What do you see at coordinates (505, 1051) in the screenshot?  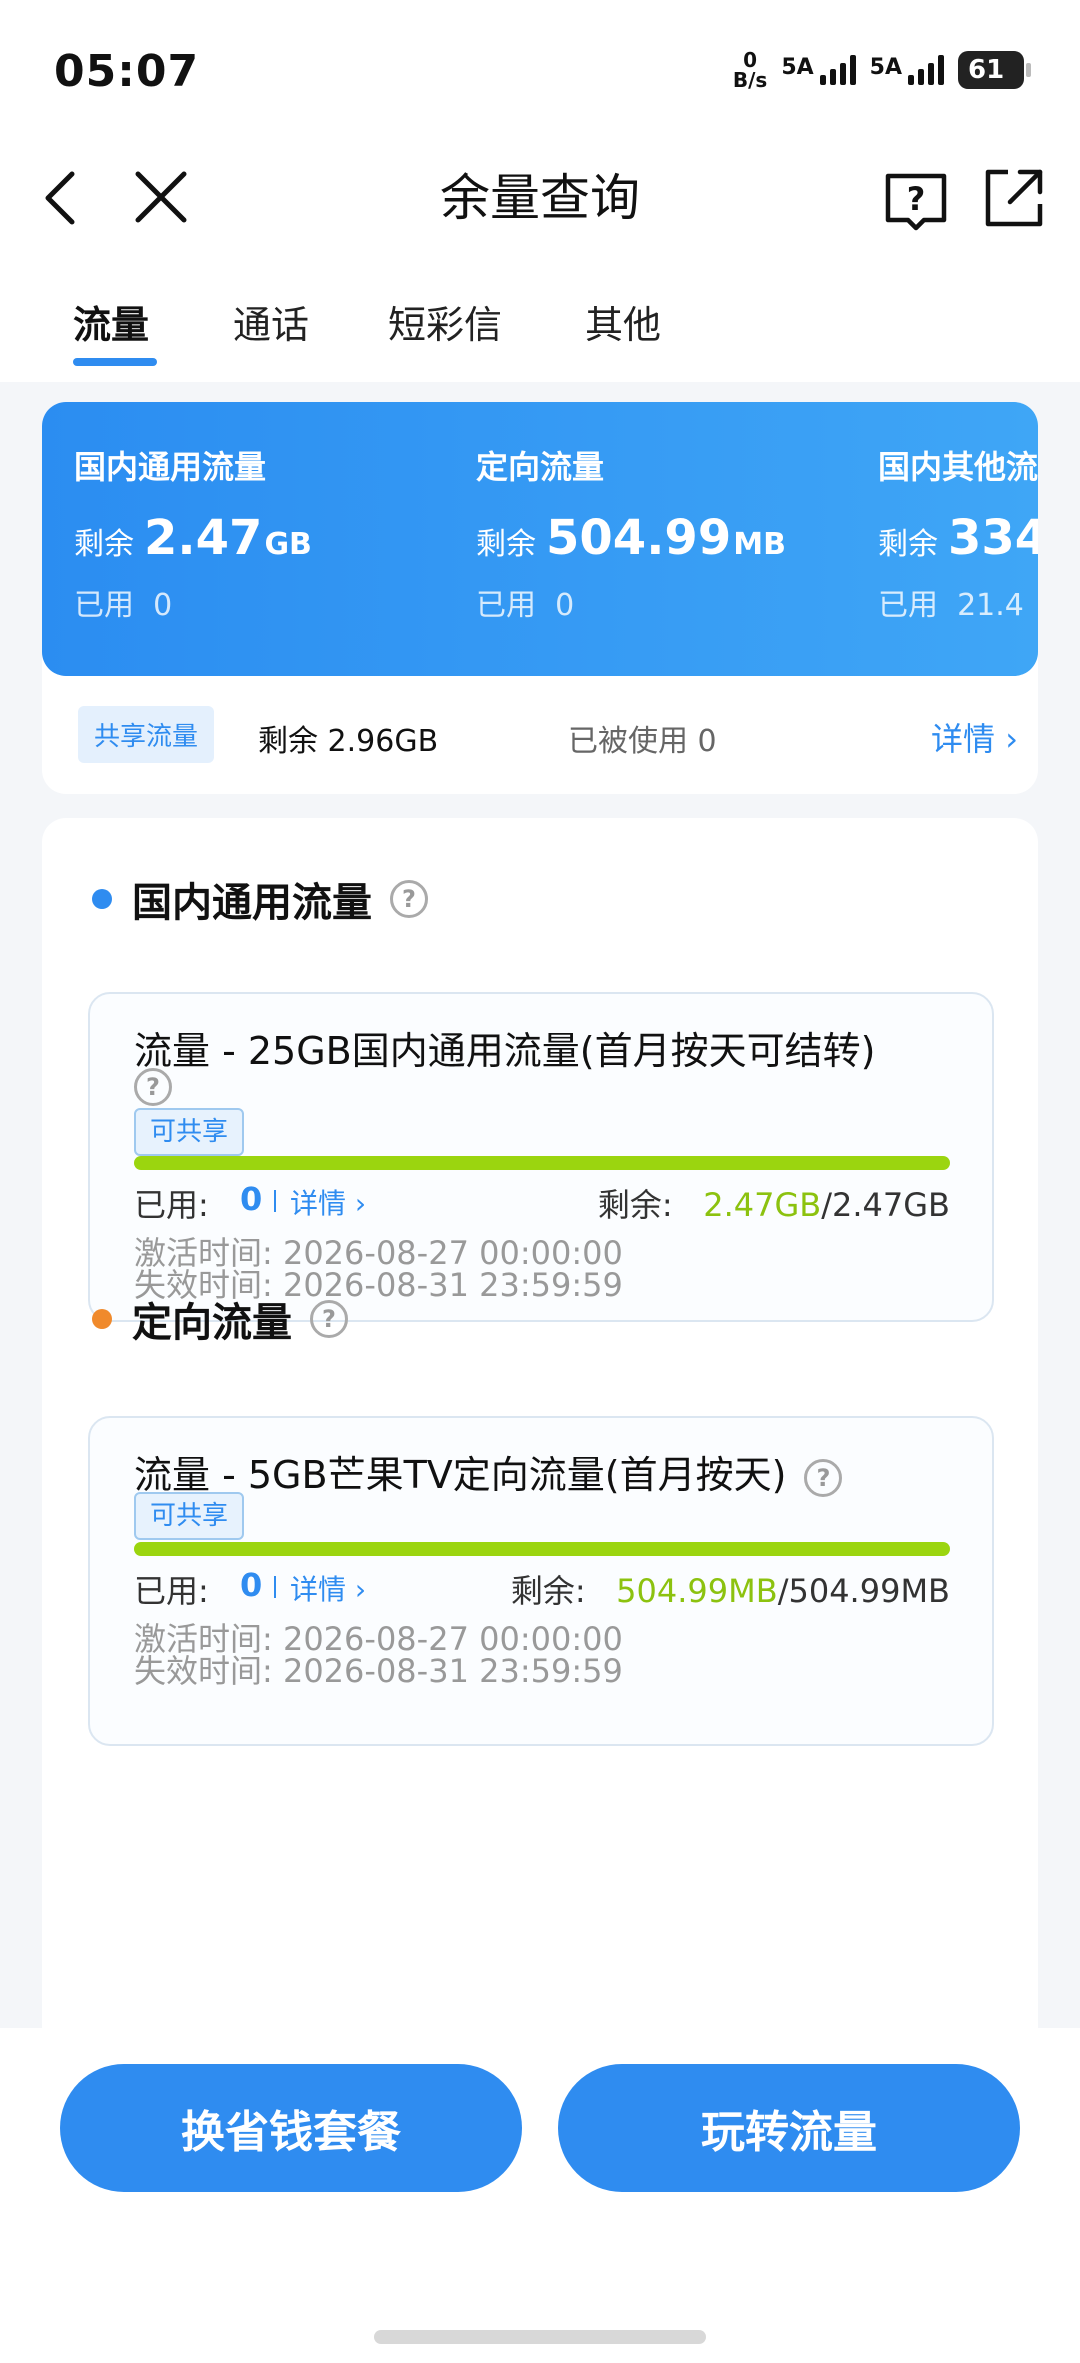 I see `package-name: 流量 - 25GB国内通用流量(首月按天可结转)` at bounding box center [505, 1051].